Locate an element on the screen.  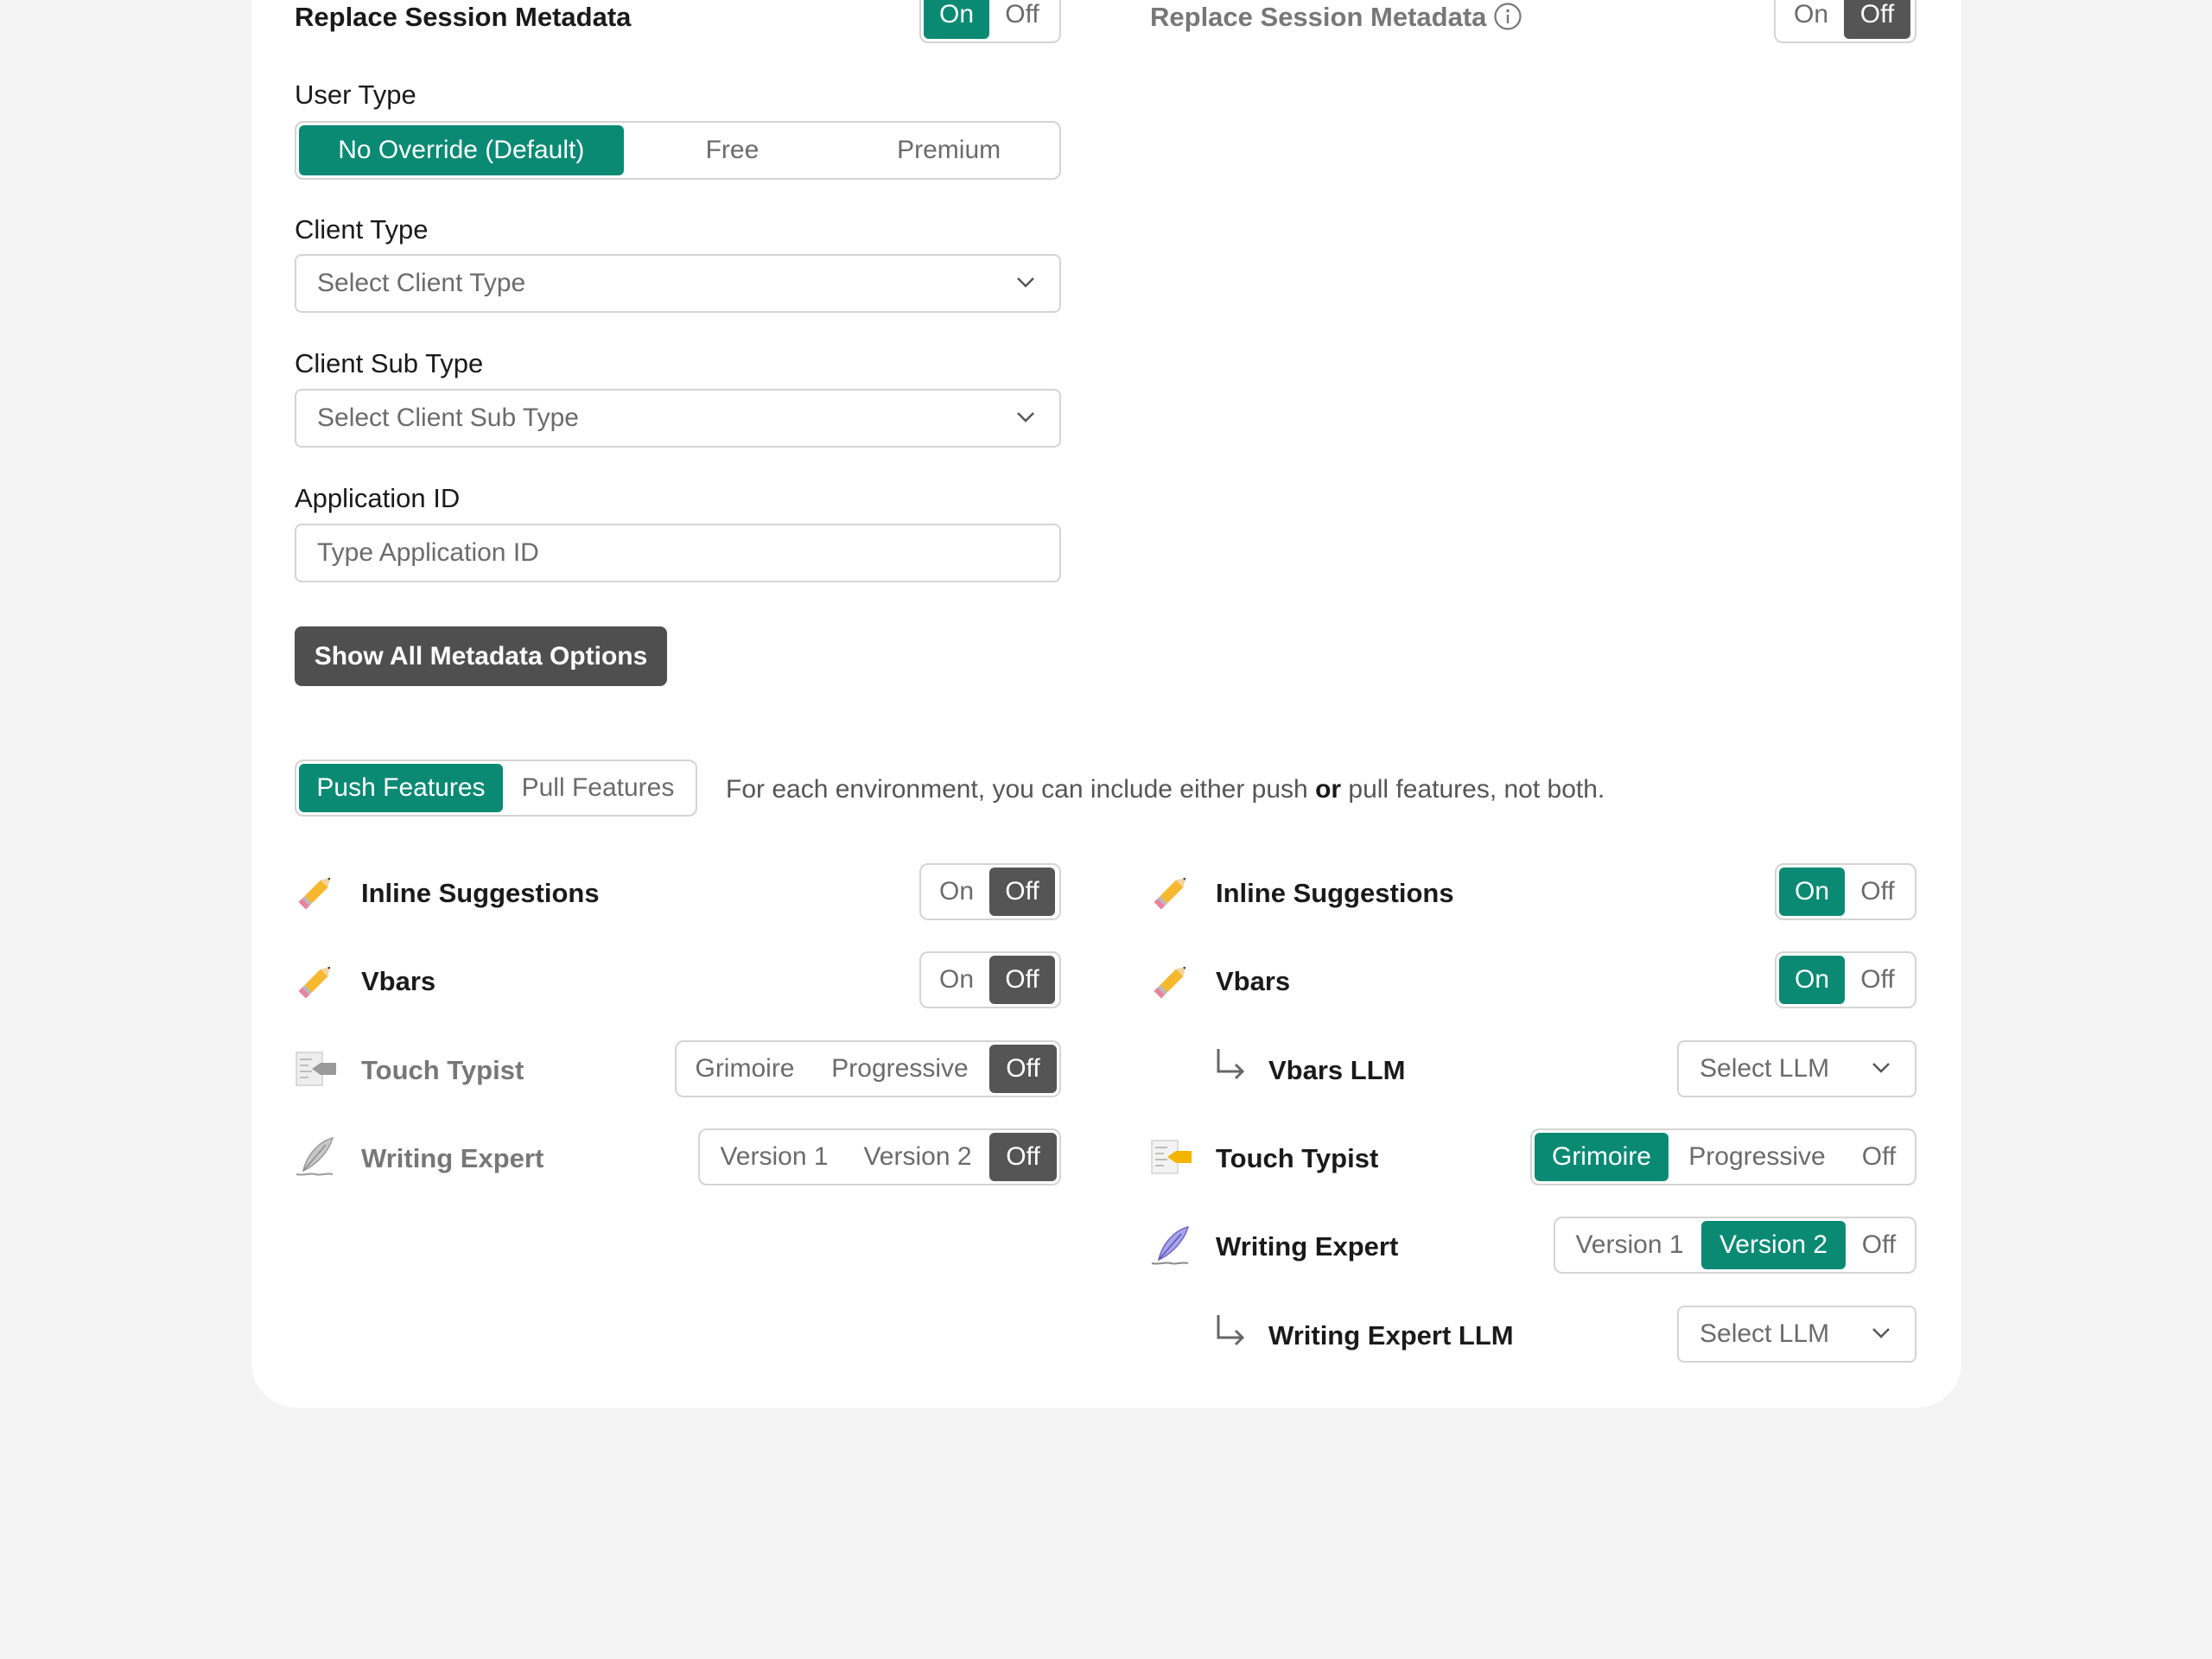
client-type-select: Select Client Type is located at coordinates (678, 283).